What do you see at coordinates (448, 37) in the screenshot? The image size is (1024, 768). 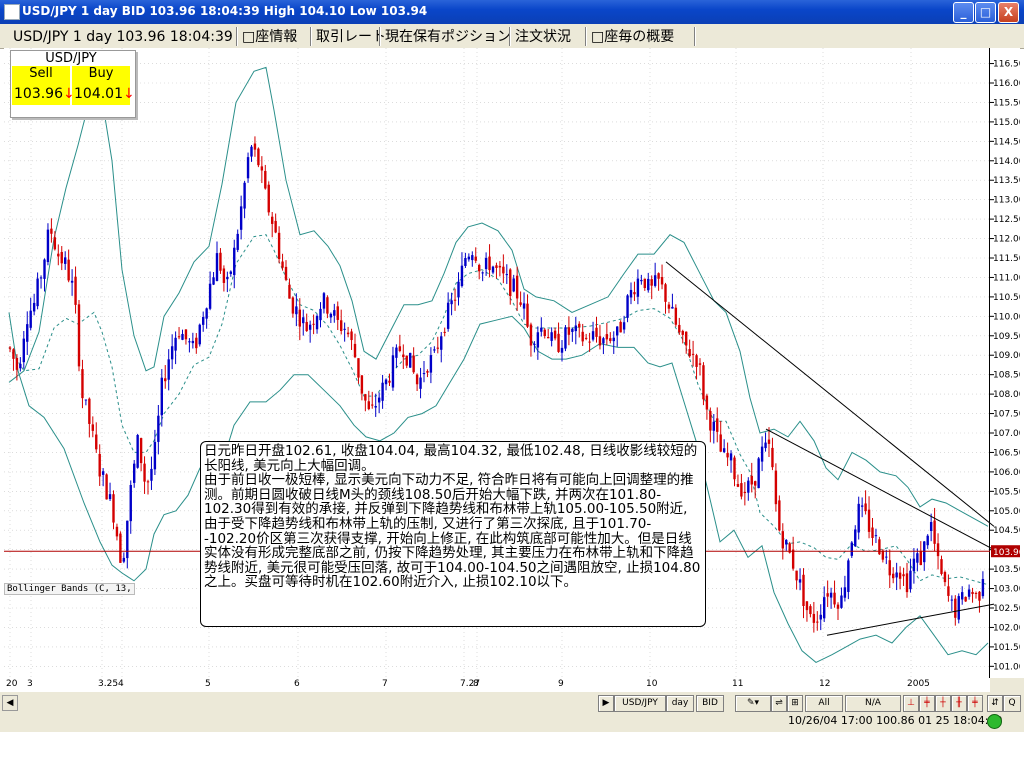 I see `tab-positions: 現在保有ポジション` at bounding box center [448, 37].